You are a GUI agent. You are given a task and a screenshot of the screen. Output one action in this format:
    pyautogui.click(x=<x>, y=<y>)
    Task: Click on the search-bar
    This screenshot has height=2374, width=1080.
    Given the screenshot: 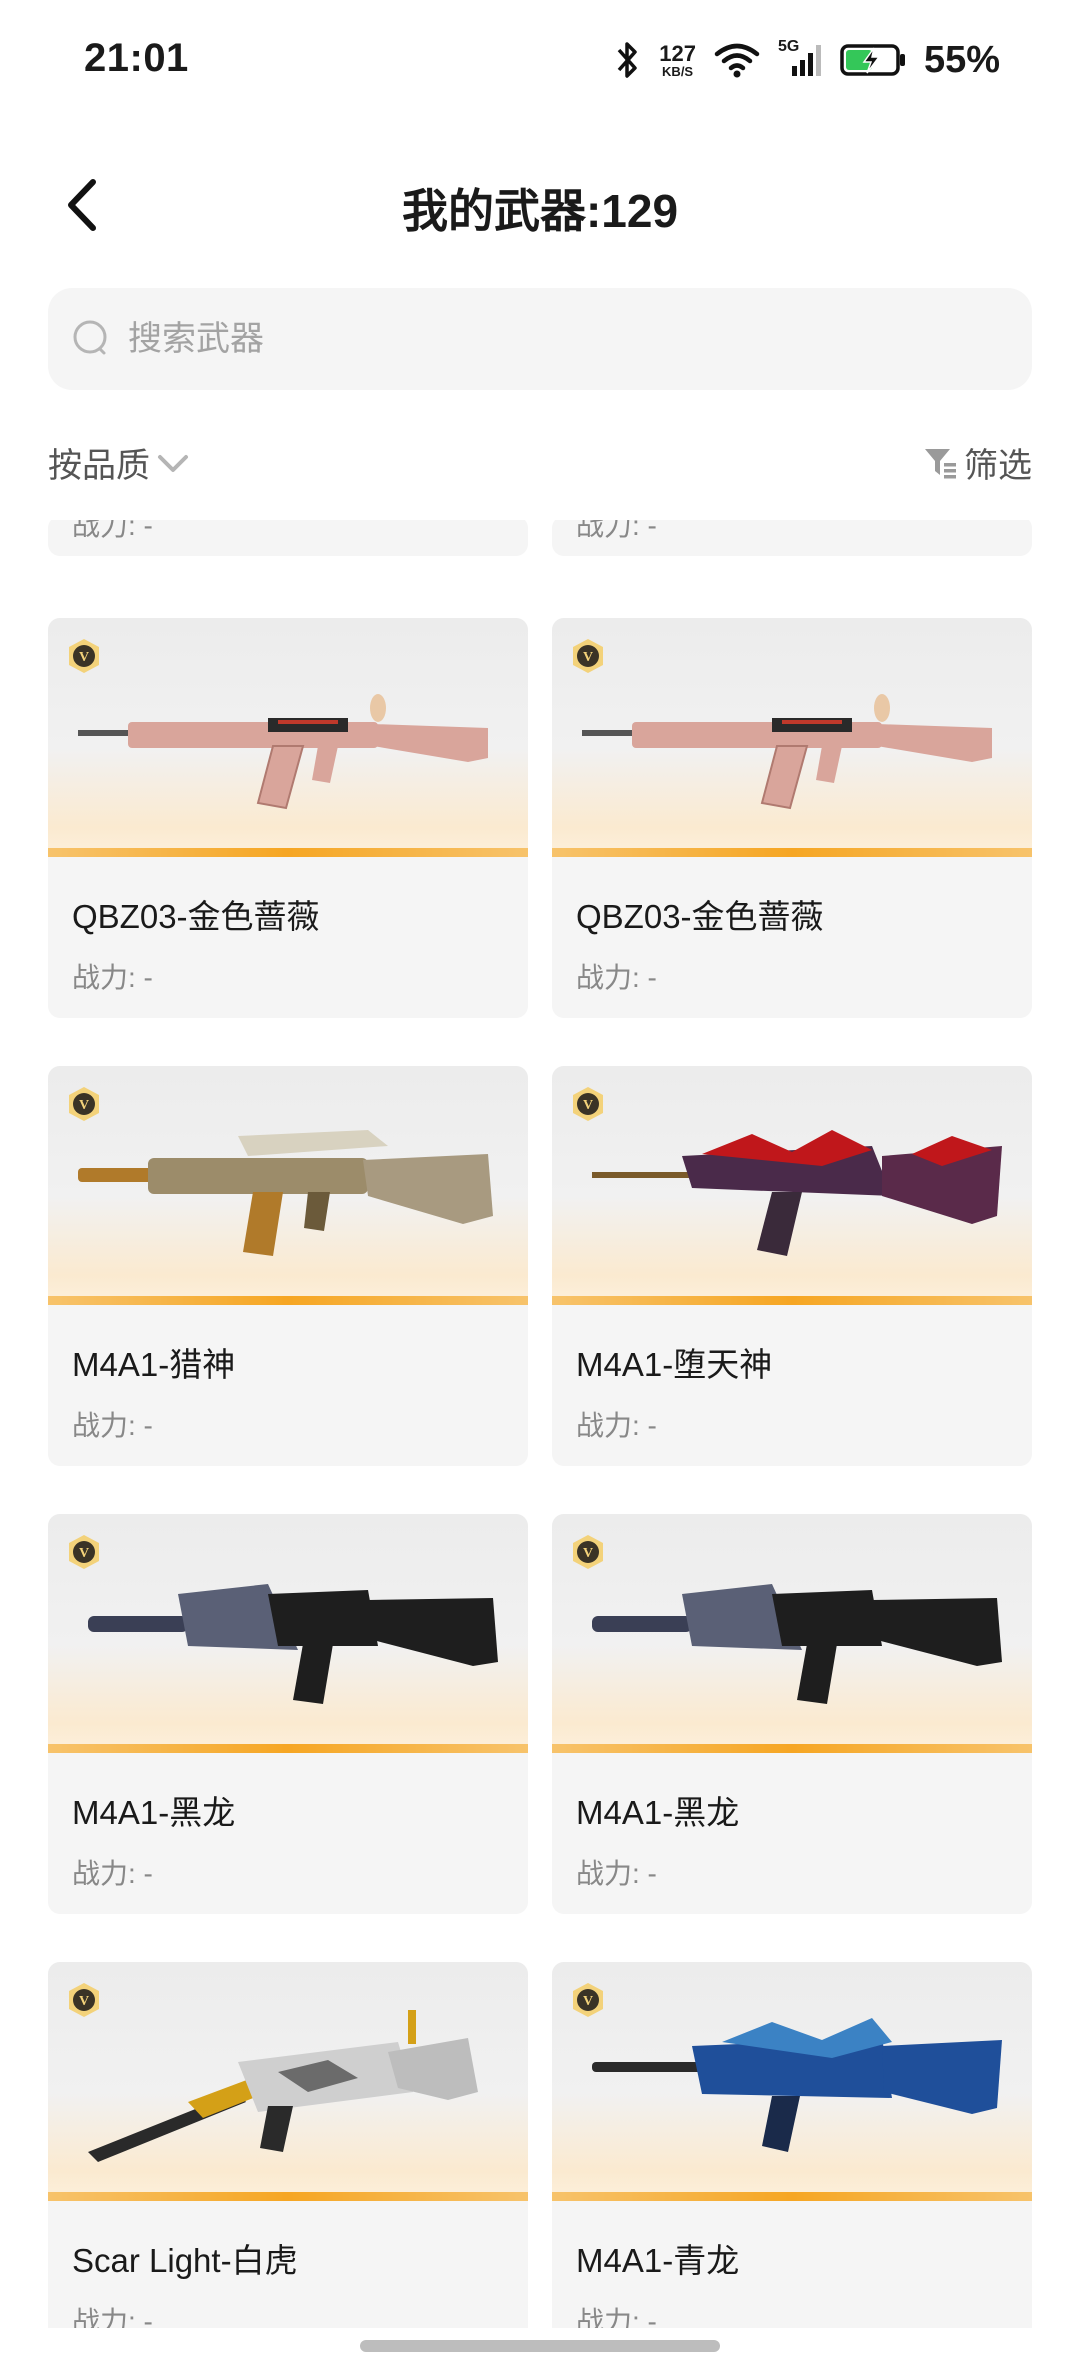 What is the action you would take?
    pyautogui.click(x=540, y=339)
    